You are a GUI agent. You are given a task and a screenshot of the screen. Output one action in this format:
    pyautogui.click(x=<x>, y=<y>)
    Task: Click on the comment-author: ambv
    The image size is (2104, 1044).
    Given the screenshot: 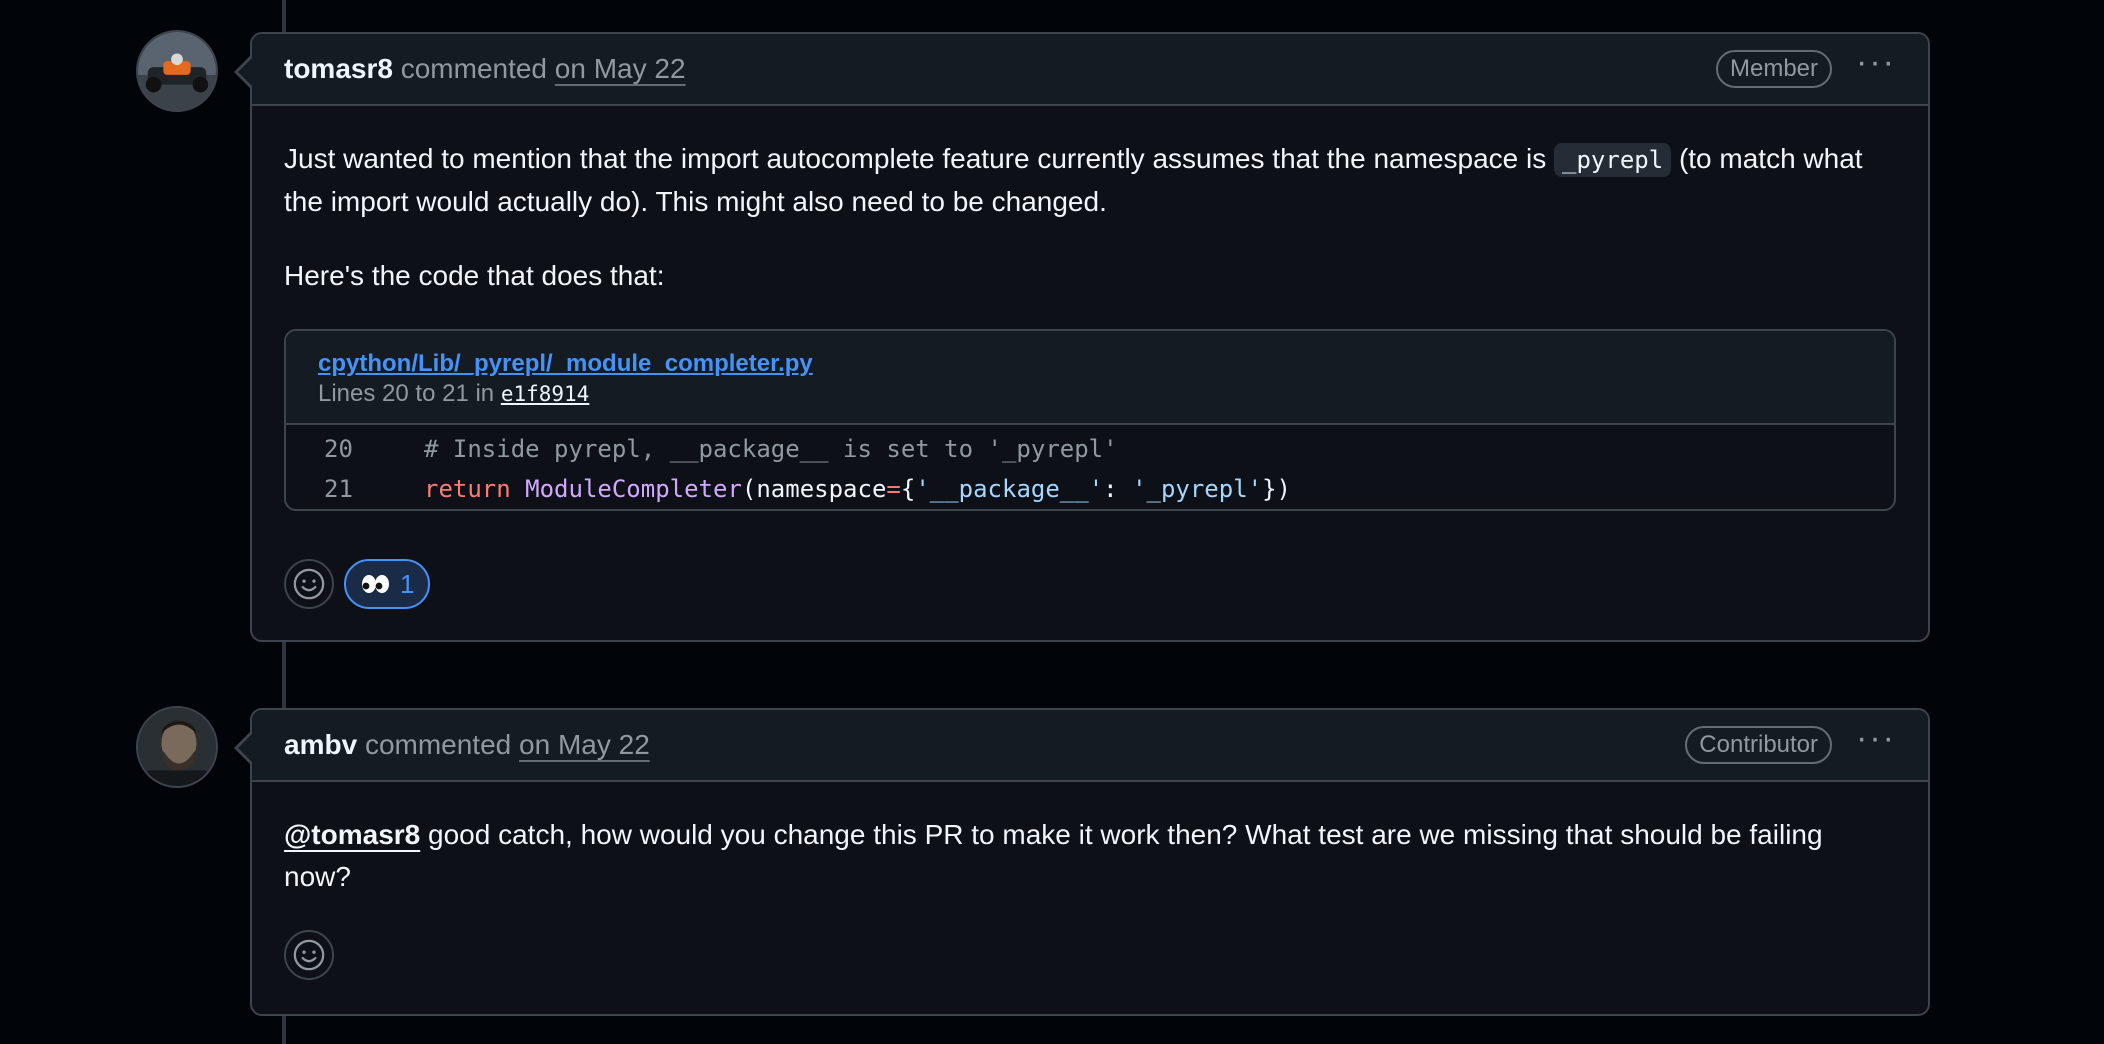 What is the action you would take?
    pyautogui.click(x=320, y=745)
    